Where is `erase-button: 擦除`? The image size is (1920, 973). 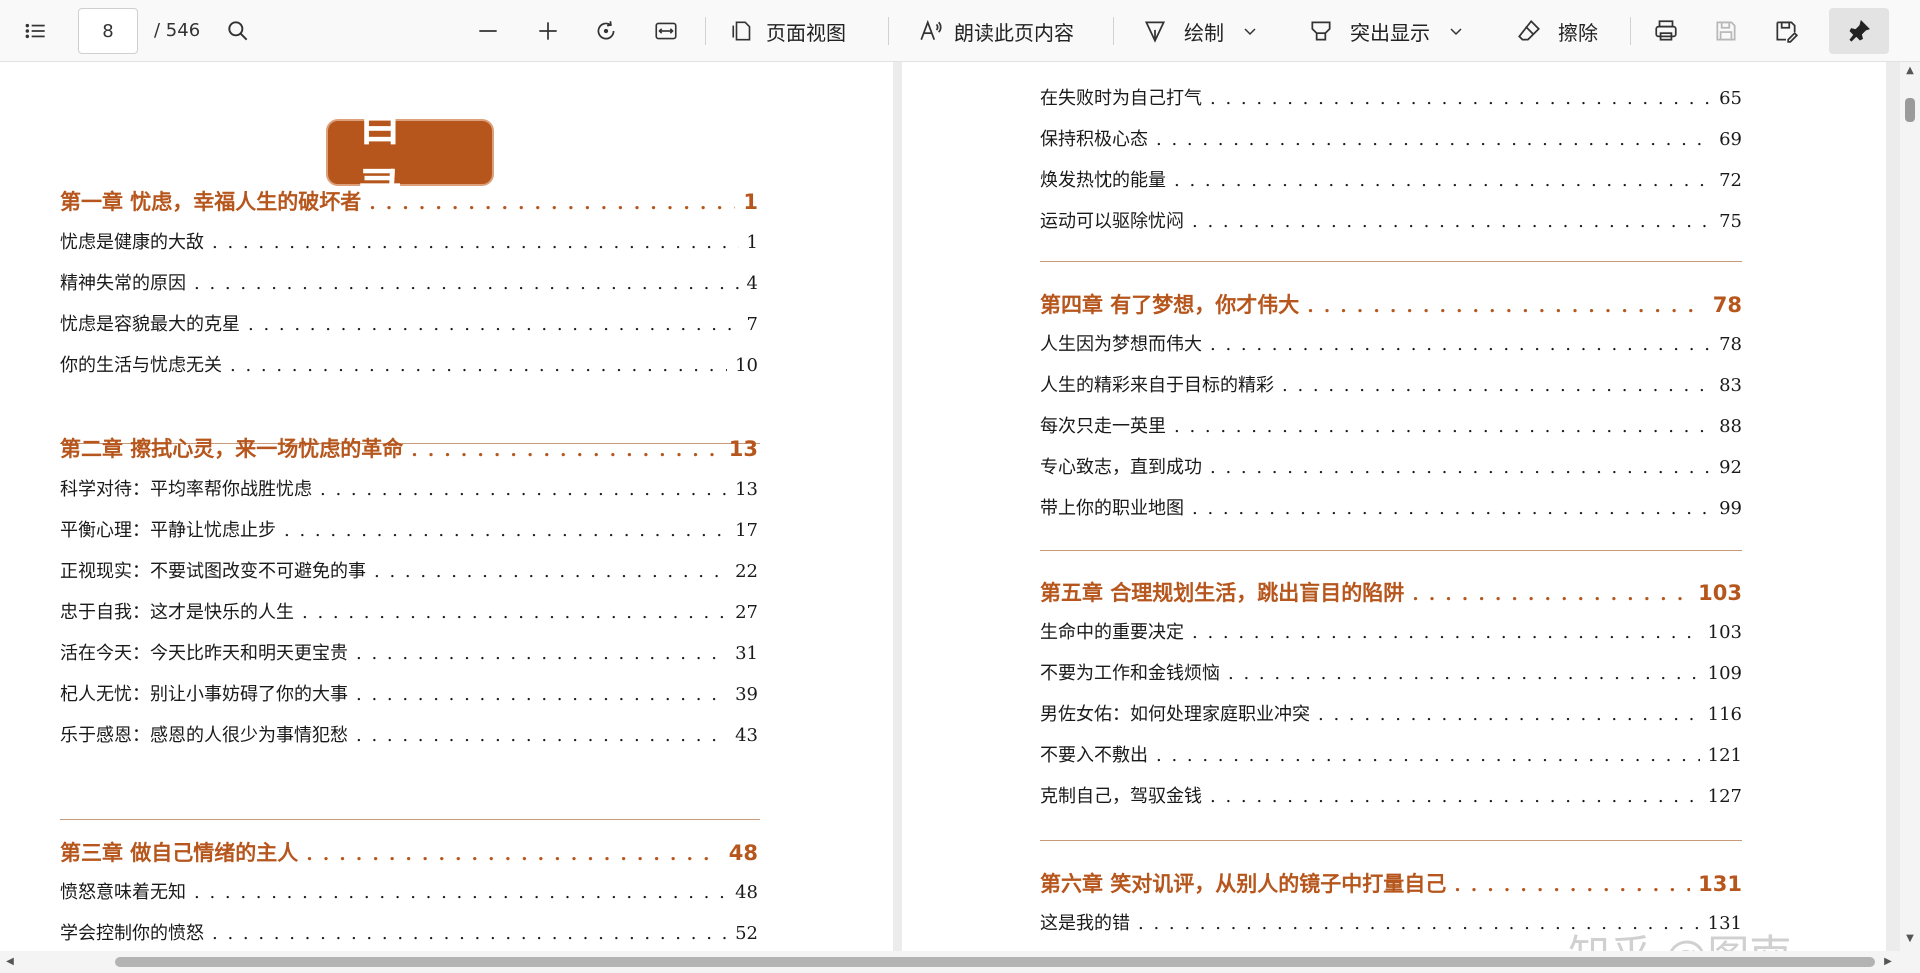
erase-button: 擦除 is located at coordinates (1557, 31).